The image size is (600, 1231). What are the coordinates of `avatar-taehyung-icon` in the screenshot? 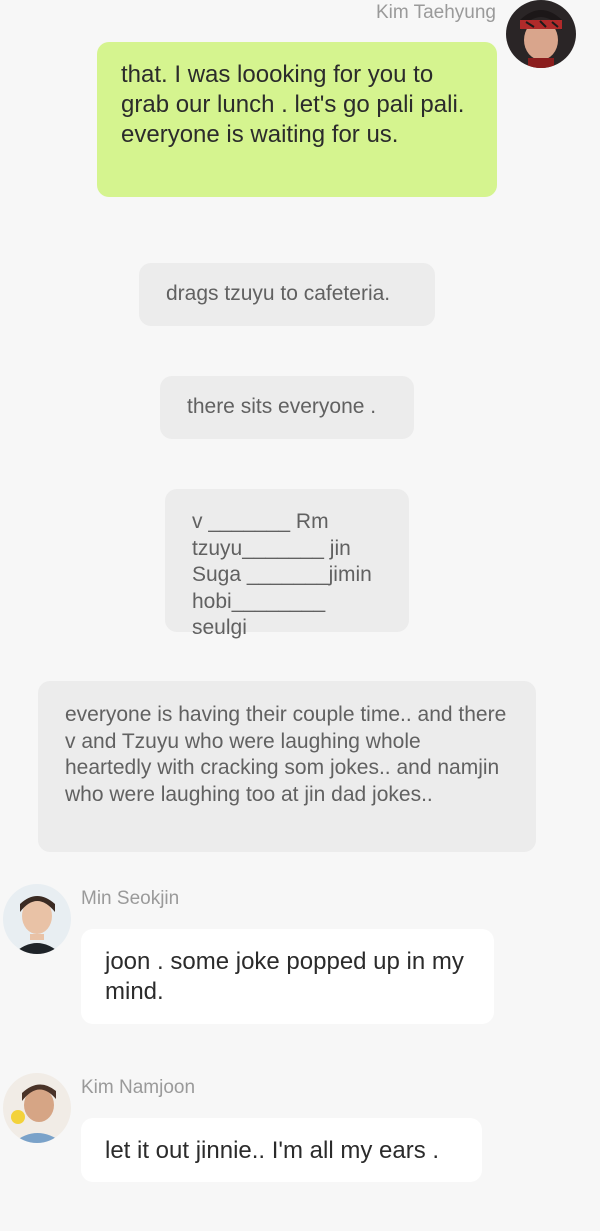 It's located at (541, 34).